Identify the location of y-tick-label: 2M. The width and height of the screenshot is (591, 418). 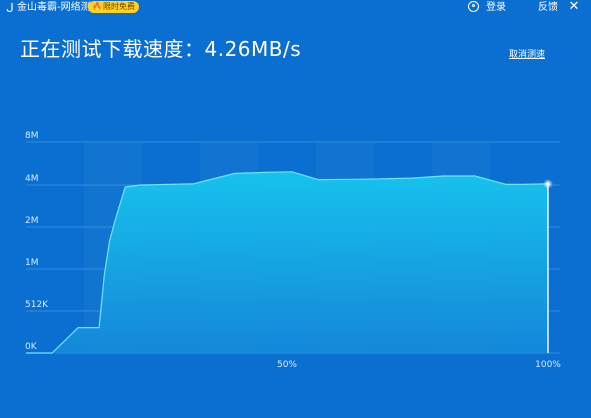
(32, 221).